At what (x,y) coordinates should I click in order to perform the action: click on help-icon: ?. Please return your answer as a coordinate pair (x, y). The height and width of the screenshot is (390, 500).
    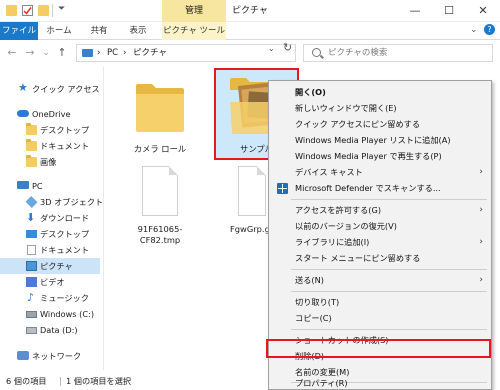
    Looking at the image, I should click on (489, 29).